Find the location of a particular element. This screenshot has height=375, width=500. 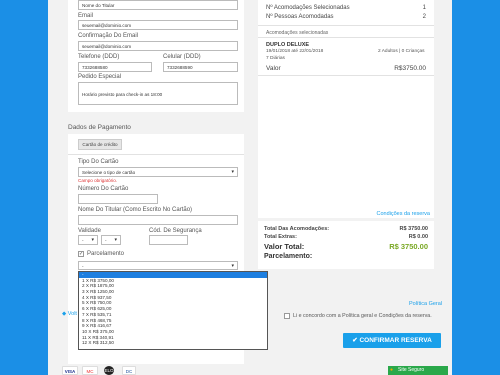

validity-month-value: - is located at coordinates (83, 240).